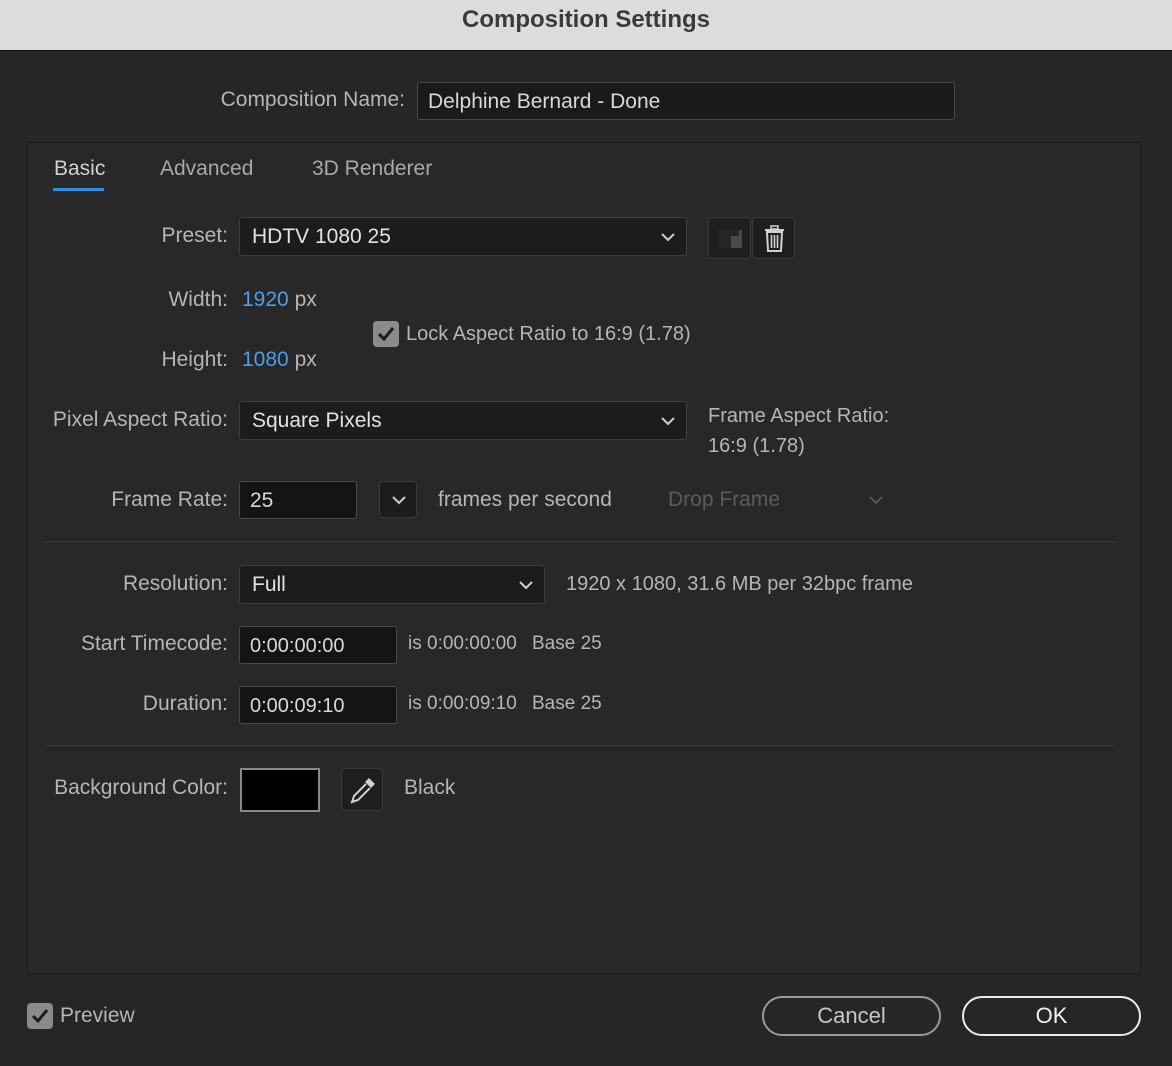  I want to click on height-unit: px, so click(305, 359).